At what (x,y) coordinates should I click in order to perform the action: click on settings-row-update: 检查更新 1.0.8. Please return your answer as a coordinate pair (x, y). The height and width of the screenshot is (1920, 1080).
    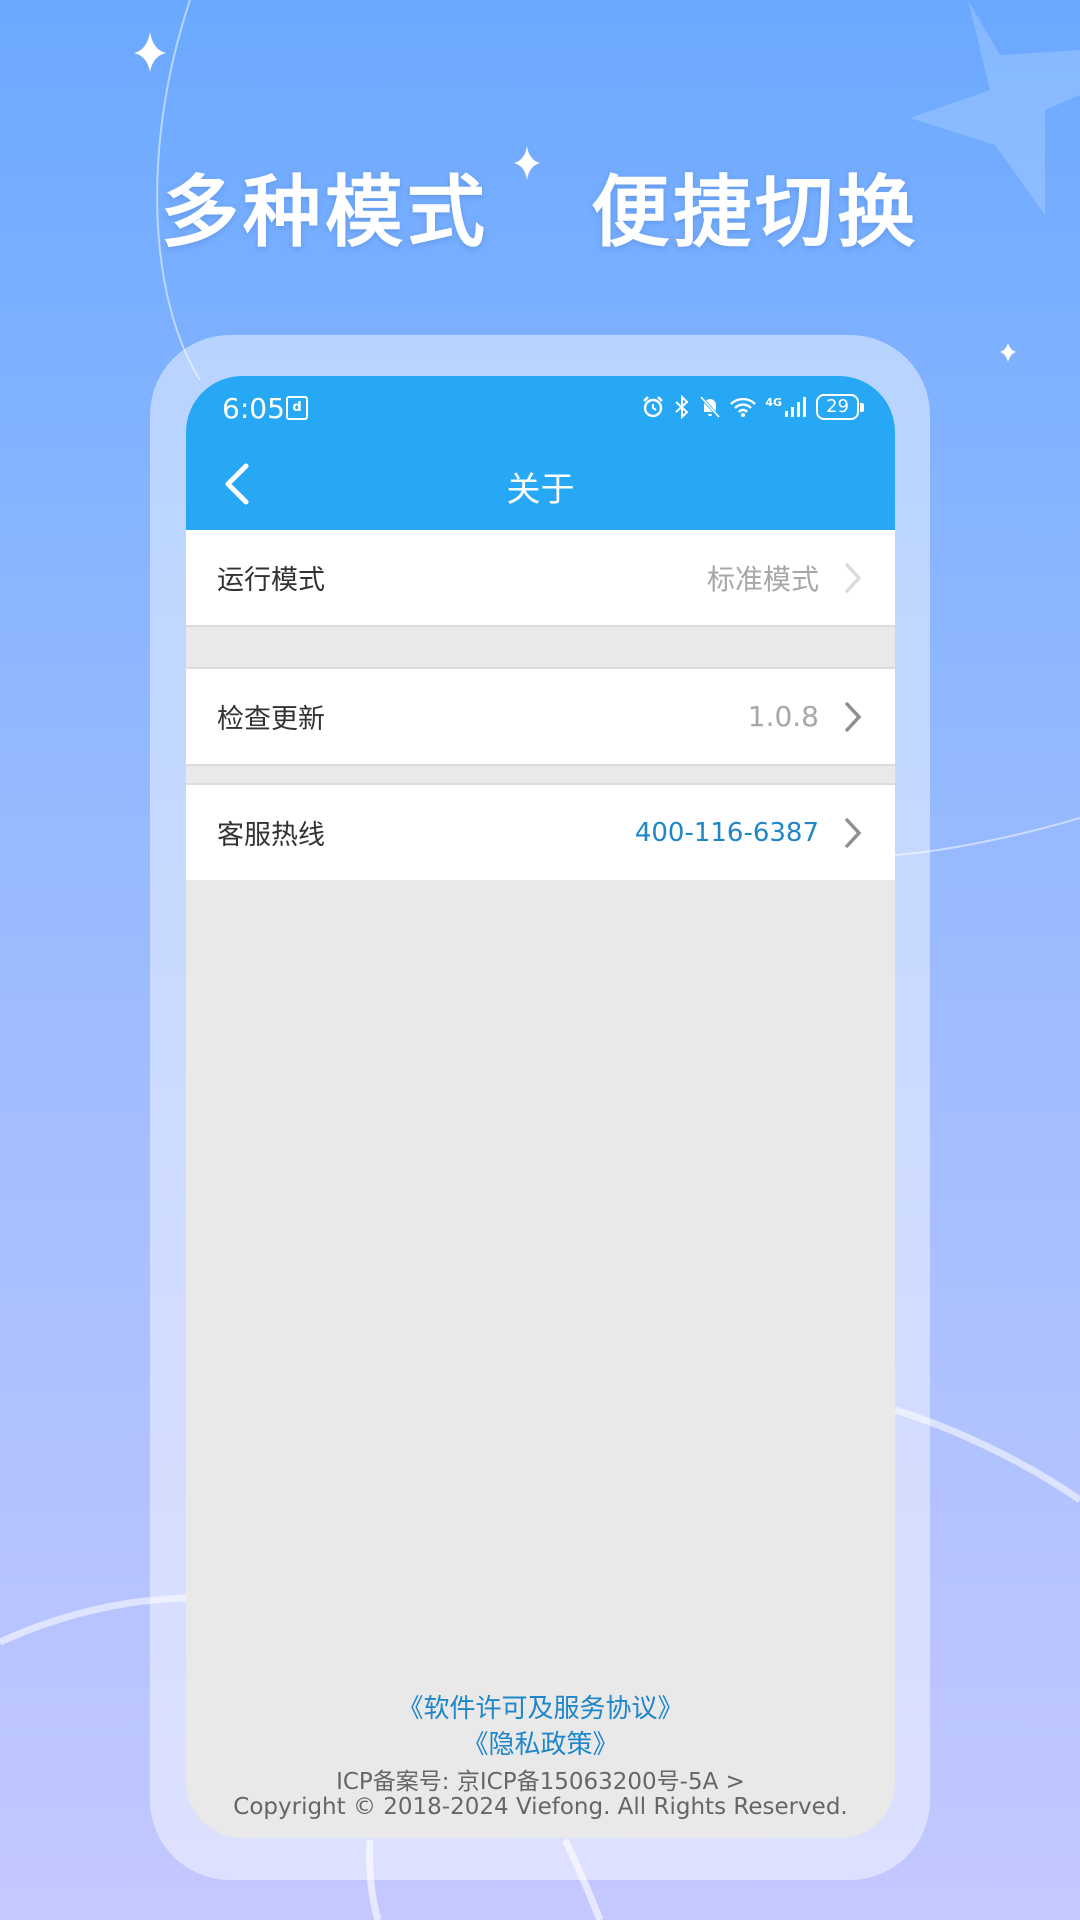
    Looking at the image, I should click on (540, 716).